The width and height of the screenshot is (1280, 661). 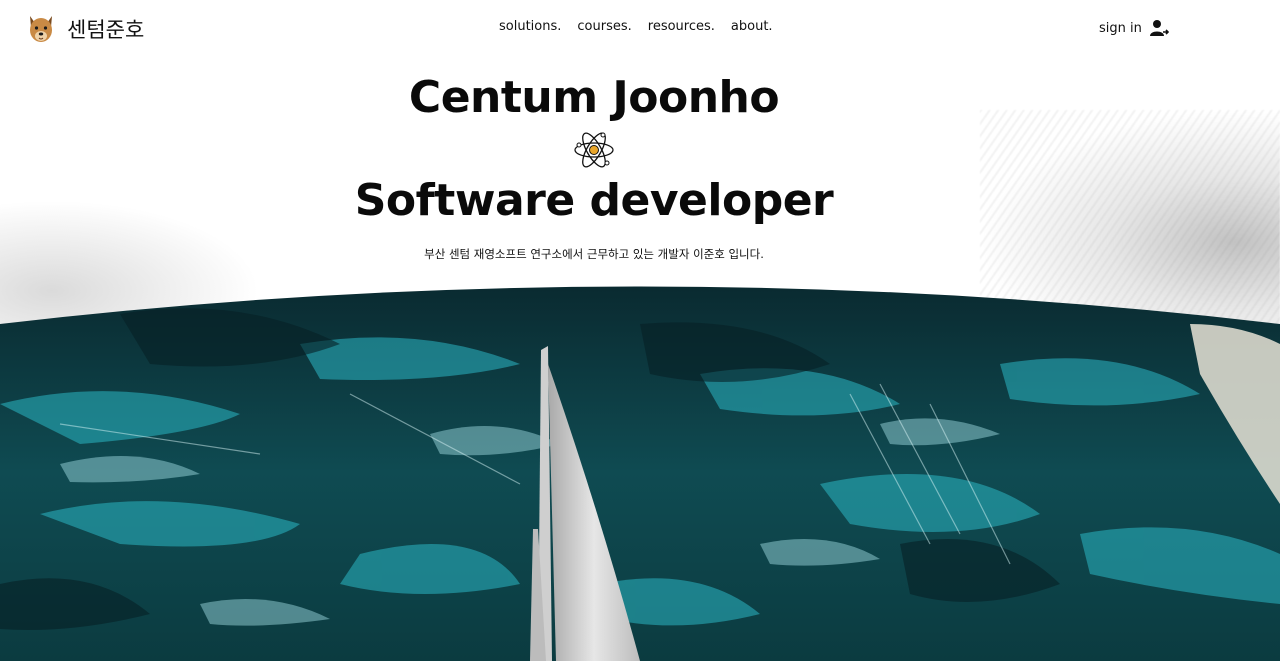 What do you see at coordinates (594, 150) in the screenshot?
I see `atom-icon` at bounding box center [594, 150].